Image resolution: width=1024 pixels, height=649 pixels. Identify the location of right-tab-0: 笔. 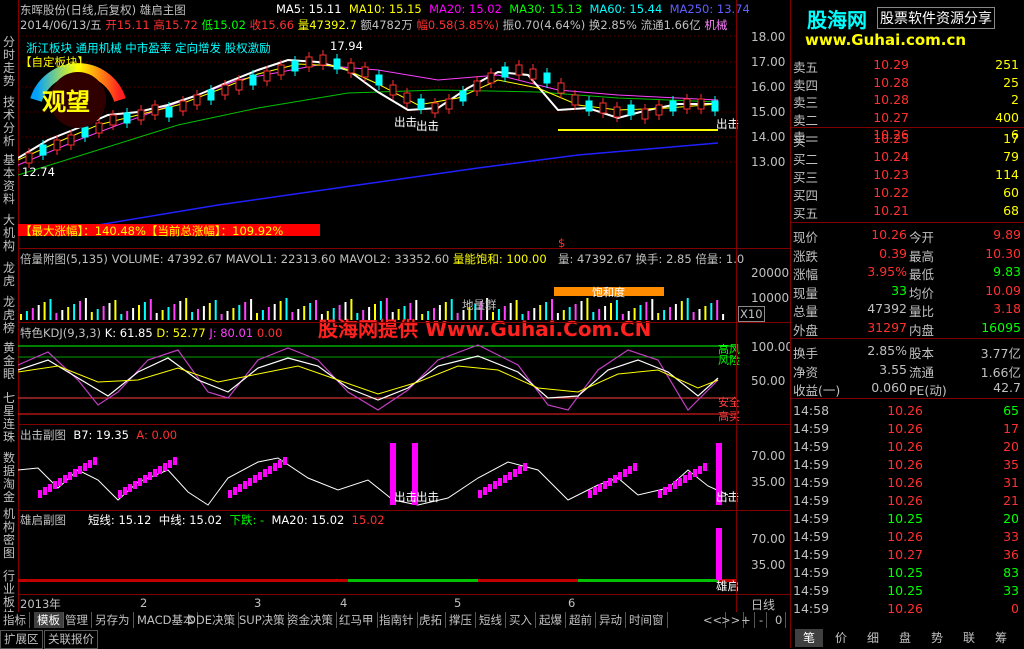
(809, 638).